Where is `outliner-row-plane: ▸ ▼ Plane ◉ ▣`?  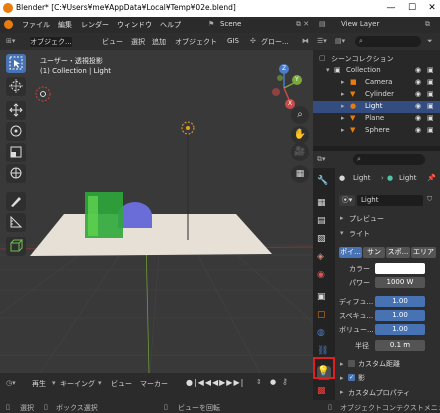
outliner-row-plane: ▸ ▼ Plane ◉ ▣ is located at coordinates (376, 119).